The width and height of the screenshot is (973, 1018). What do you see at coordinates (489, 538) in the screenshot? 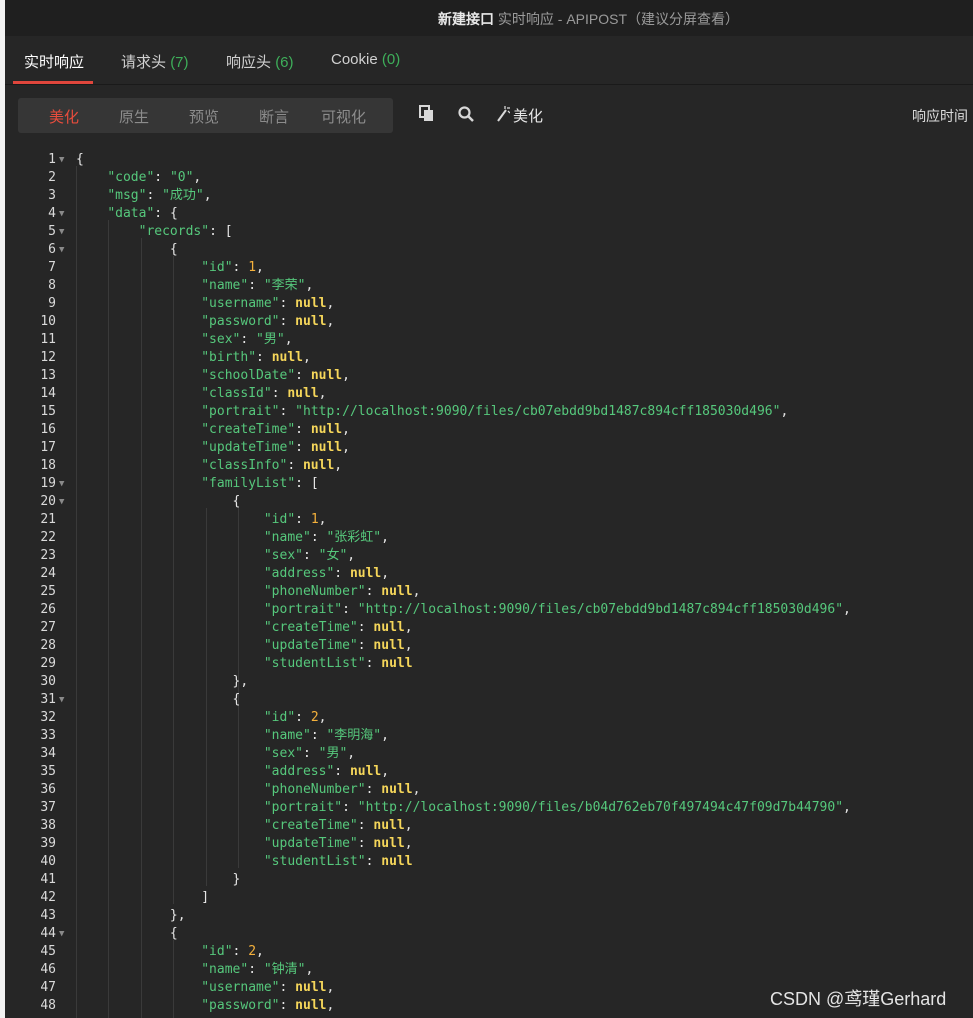
I see `code-line: 22 "name": "张彩虹",` at bounding box center [489, 538].